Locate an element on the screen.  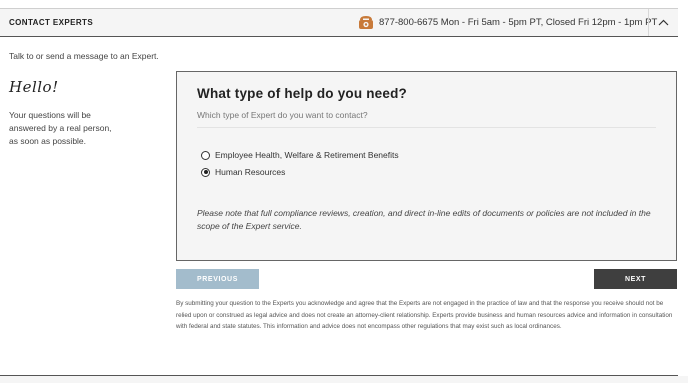
previous-button: PREVIOUS is located at coordinates (217, 279).